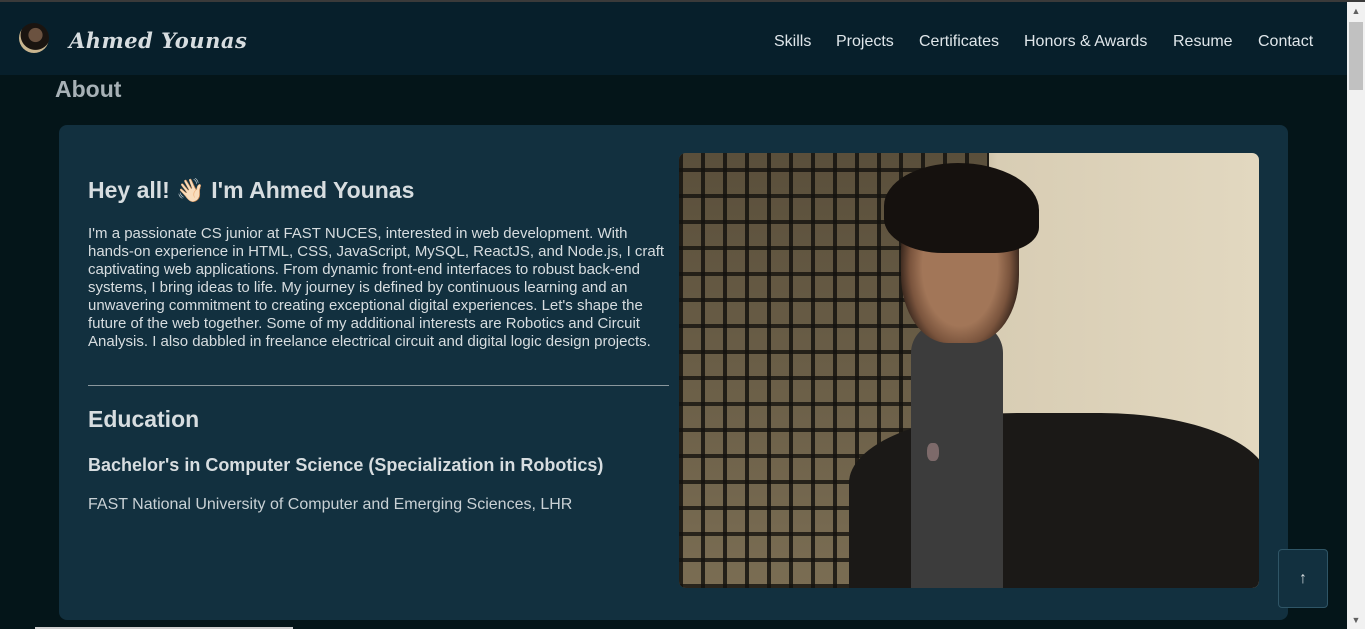 Image resolution: width=1365 pixels, height=629 pixels. I want to click on divider, so click(378, 385).